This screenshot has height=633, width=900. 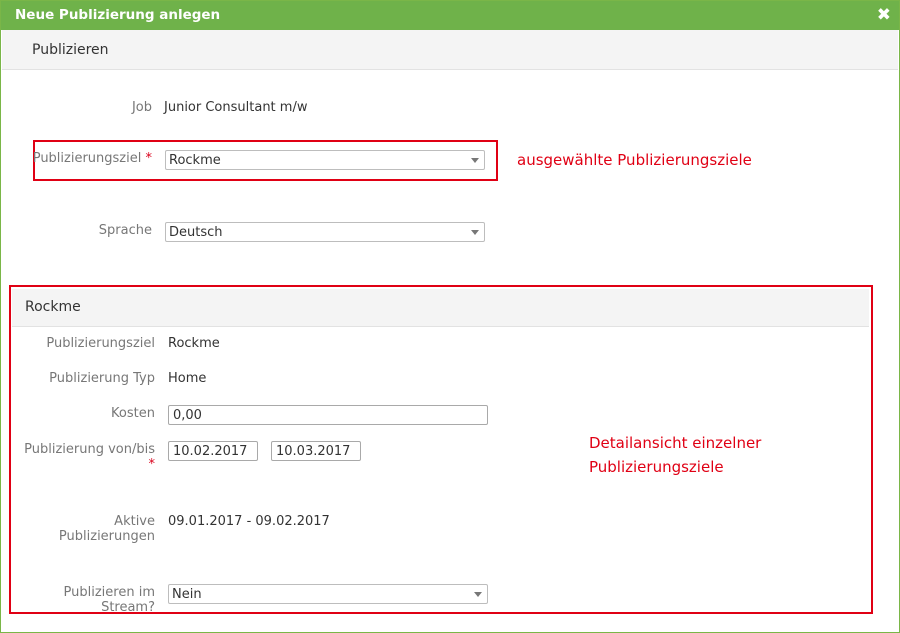 What do you see at coordinates (196, 232) in the screenshot?
I see `language-select-value: Deutsch` at bounding box center [196, 232].